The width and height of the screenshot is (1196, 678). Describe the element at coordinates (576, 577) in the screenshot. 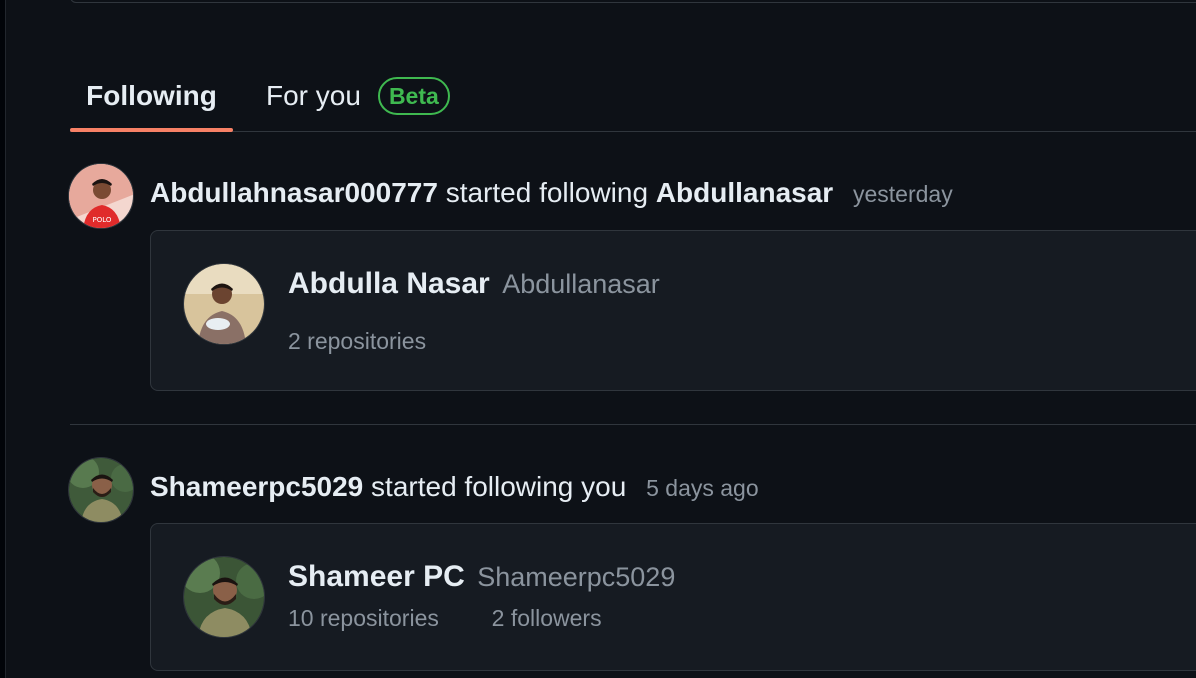

I see `user-login: Shameerpc5029` at that location.